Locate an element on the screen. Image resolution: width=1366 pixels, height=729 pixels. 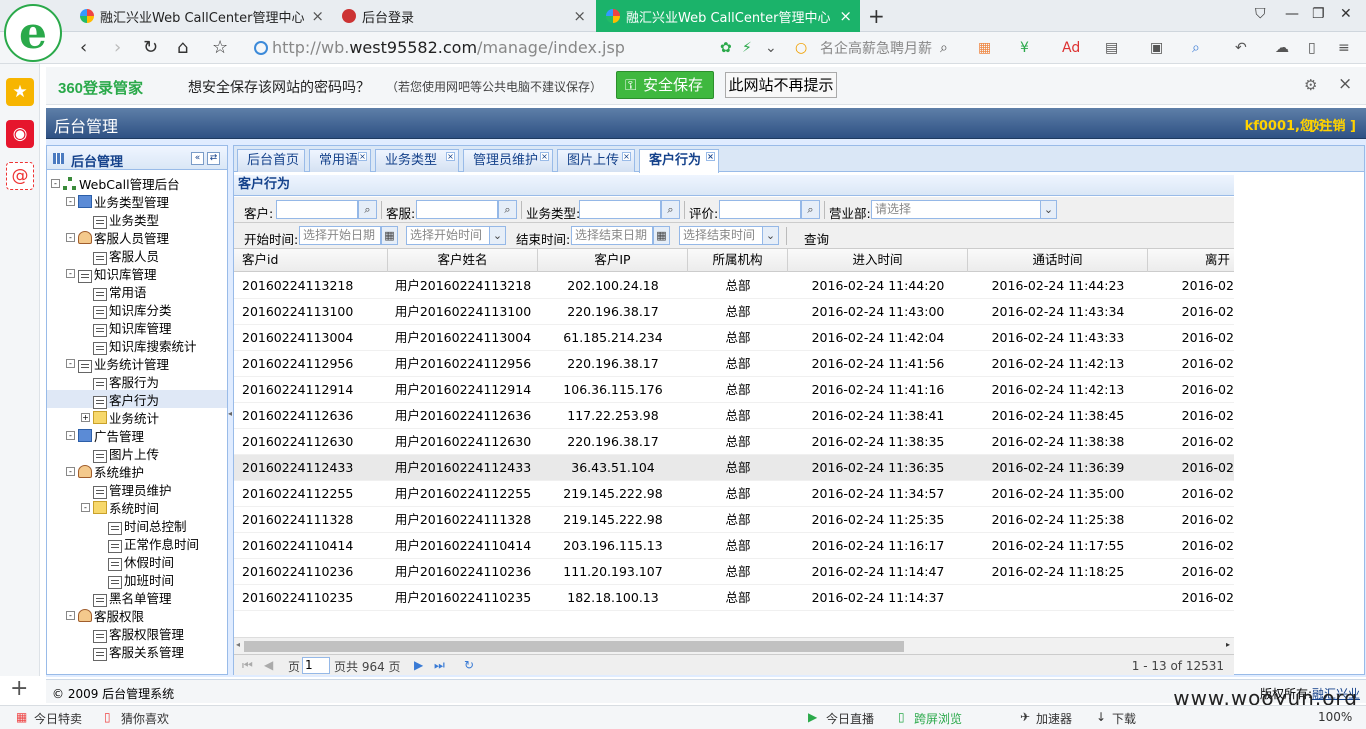
start-time-input: 选择开始时间 is located at coordinates (448, 235).